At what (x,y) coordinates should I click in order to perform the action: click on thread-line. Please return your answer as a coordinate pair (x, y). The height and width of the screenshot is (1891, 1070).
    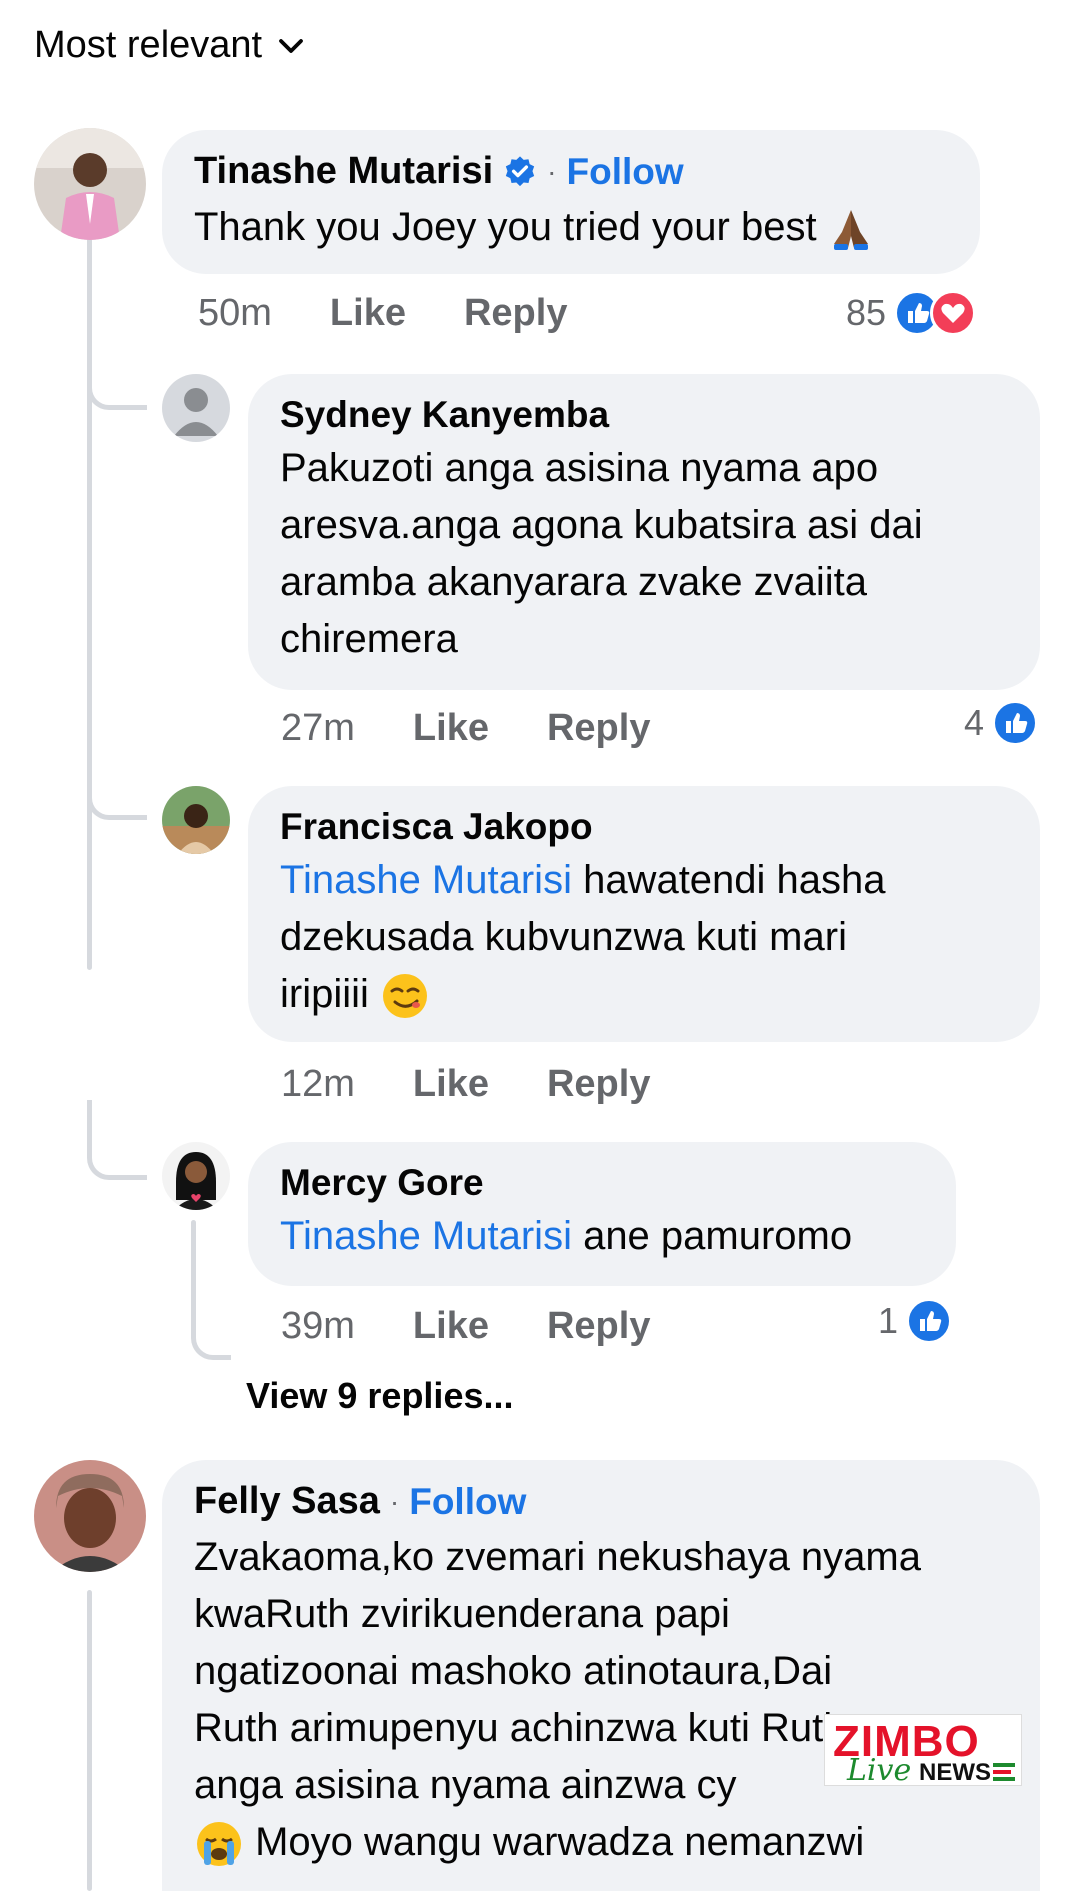
    Looking at the image, I should click on (89, 1740).